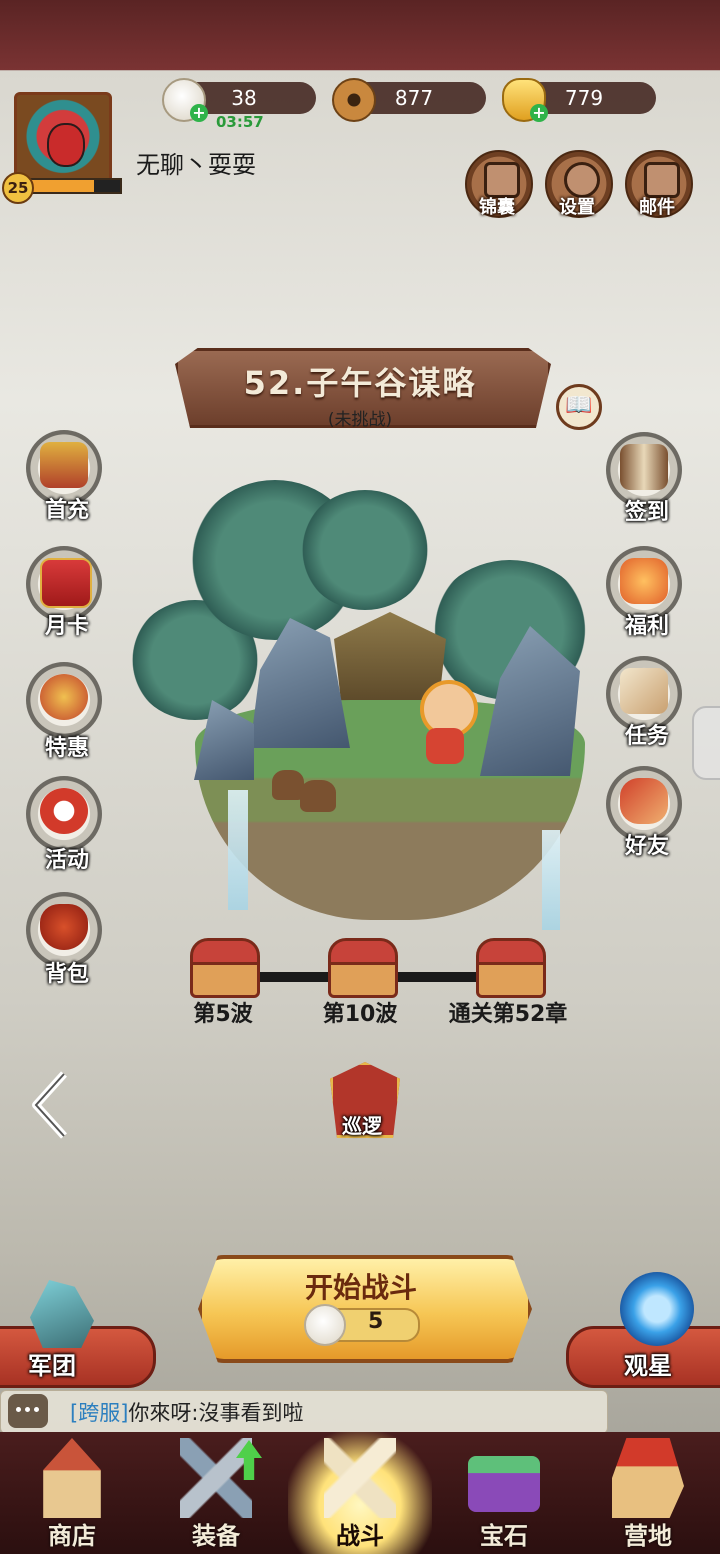 The width and height of the screenshot is (720, 1554). Describe the element at coordinates (66, 583) in the screenshot. I see `red-envelope-icon` at that location.